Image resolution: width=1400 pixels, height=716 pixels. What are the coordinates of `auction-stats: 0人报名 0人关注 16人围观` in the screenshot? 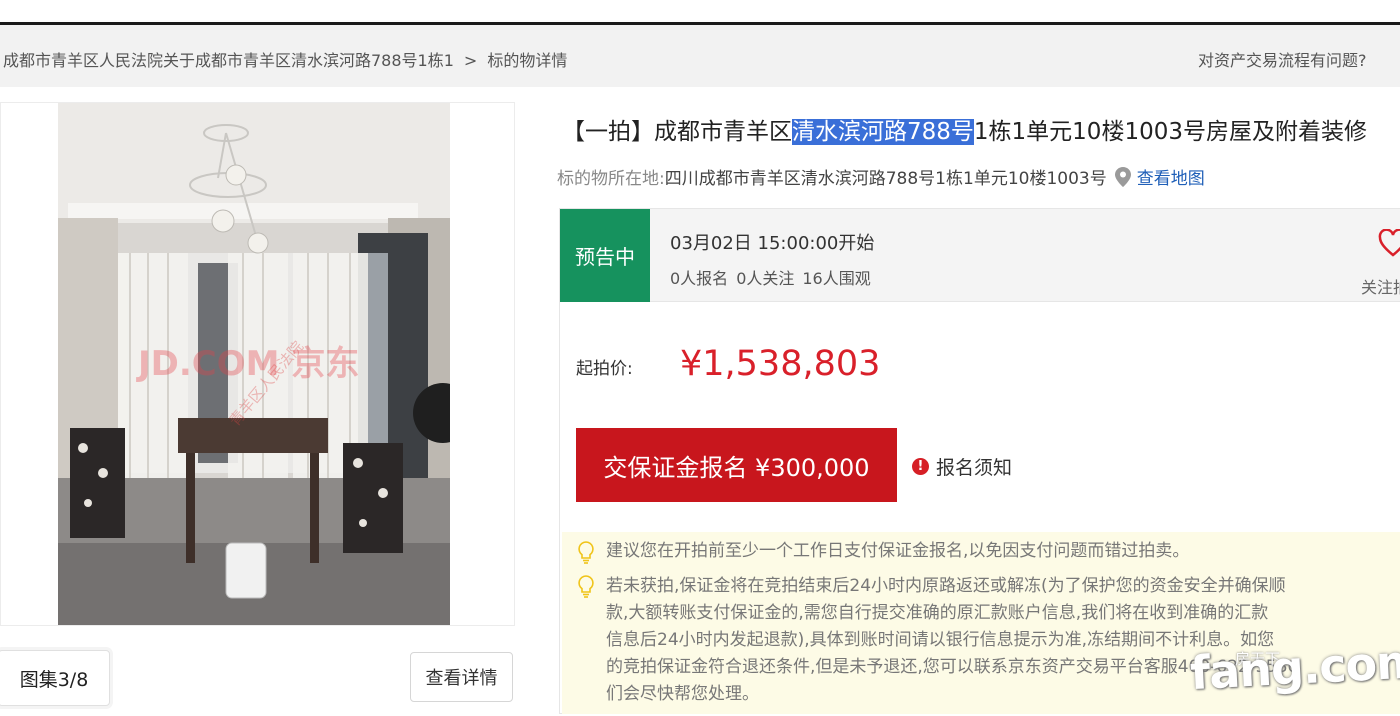 It's located at (774, 277).